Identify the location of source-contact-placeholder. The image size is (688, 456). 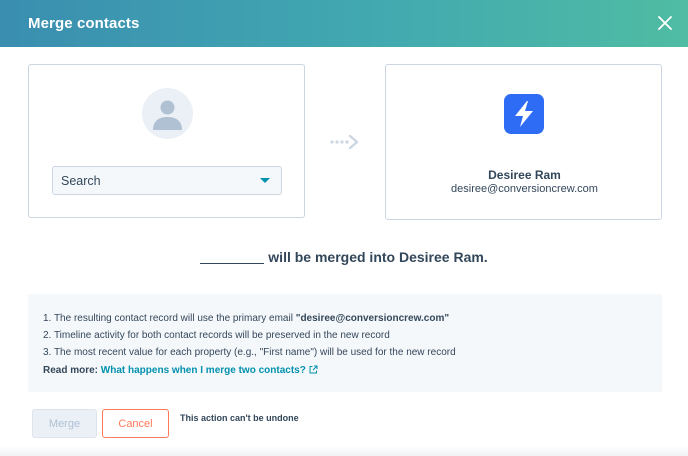
(232, 258).